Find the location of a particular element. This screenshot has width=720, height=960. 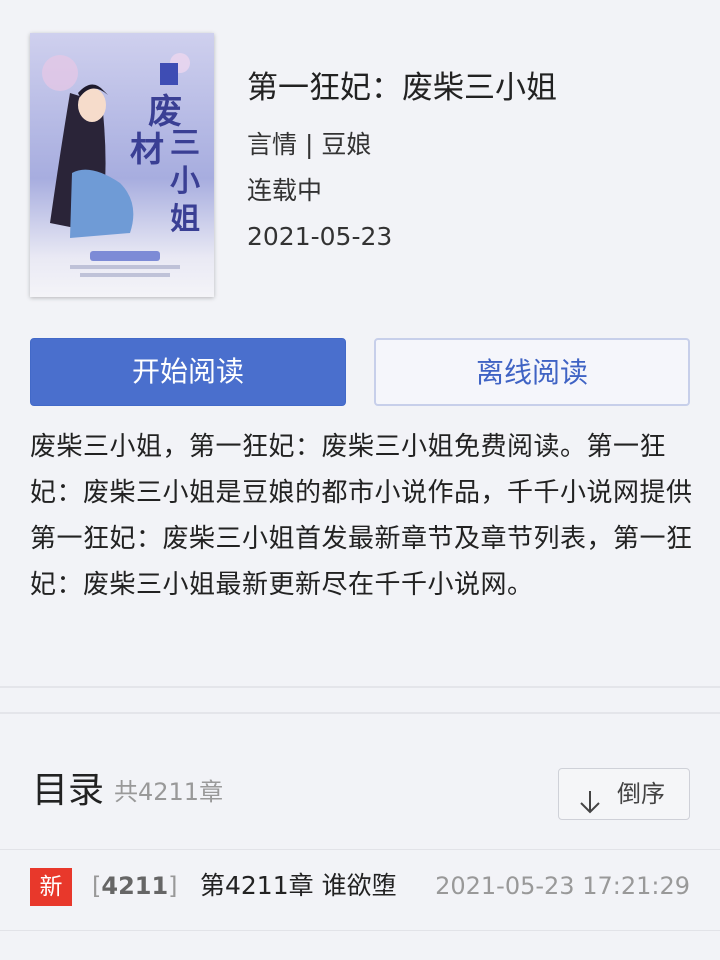

svg-text: 小 is located at coordinates (185, 181).